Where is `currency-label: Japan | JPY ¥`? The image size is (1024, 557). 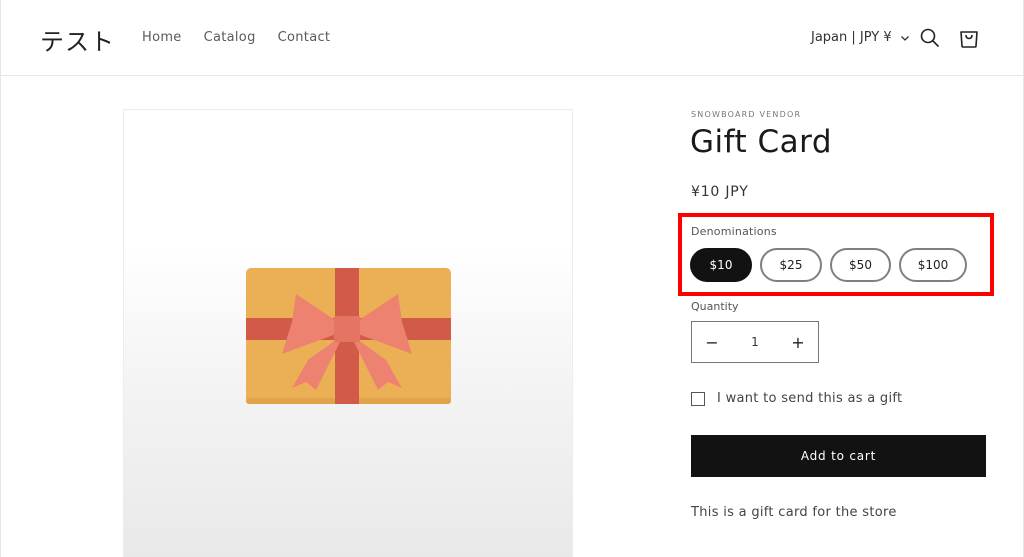 currency-label: Japan | JPY ¥ is located at coordinates (851, 37).